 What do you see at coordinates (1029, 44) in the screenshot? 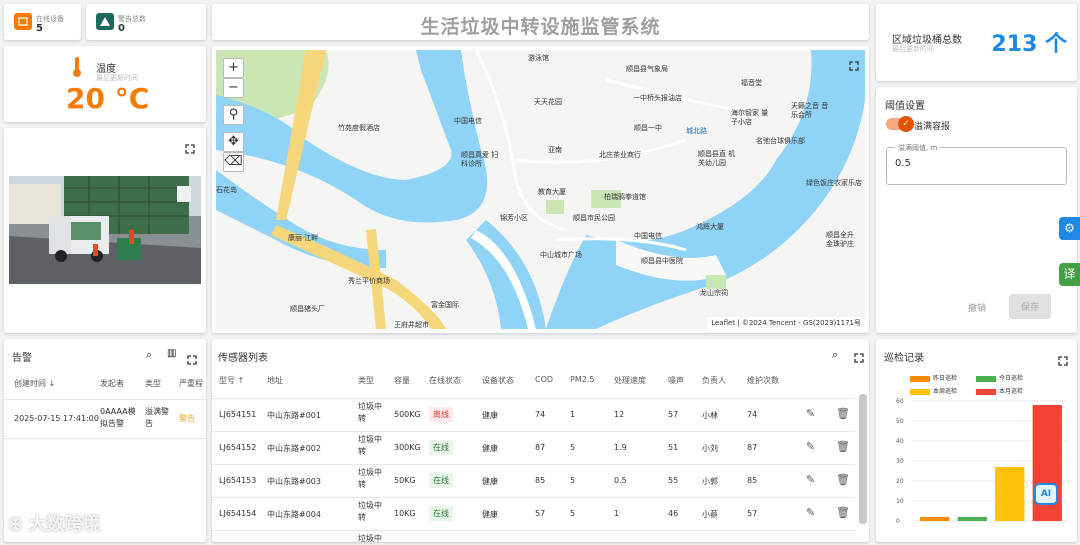
I see `region-total-value: 213 个` at bounding box center [1029, 44].